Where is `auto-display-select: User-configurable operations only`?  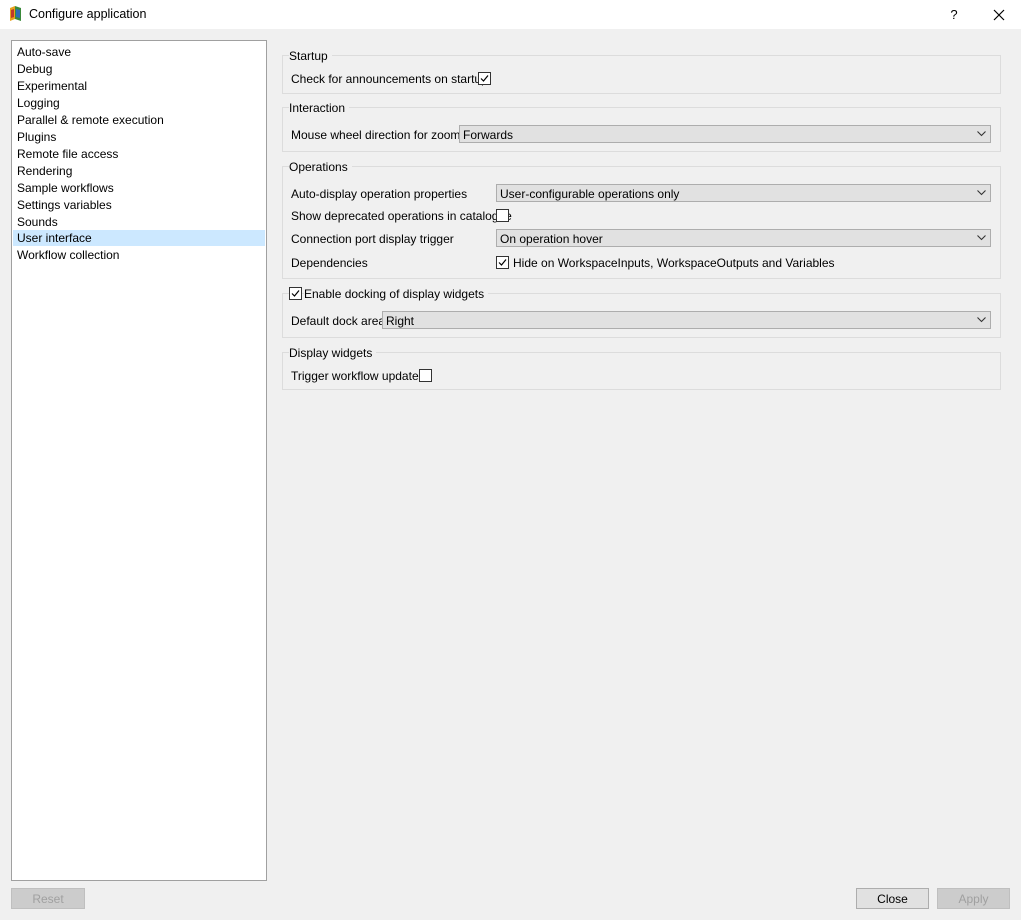
auto-display-select: User-configurable operations only is located at coordinates (743, 193).